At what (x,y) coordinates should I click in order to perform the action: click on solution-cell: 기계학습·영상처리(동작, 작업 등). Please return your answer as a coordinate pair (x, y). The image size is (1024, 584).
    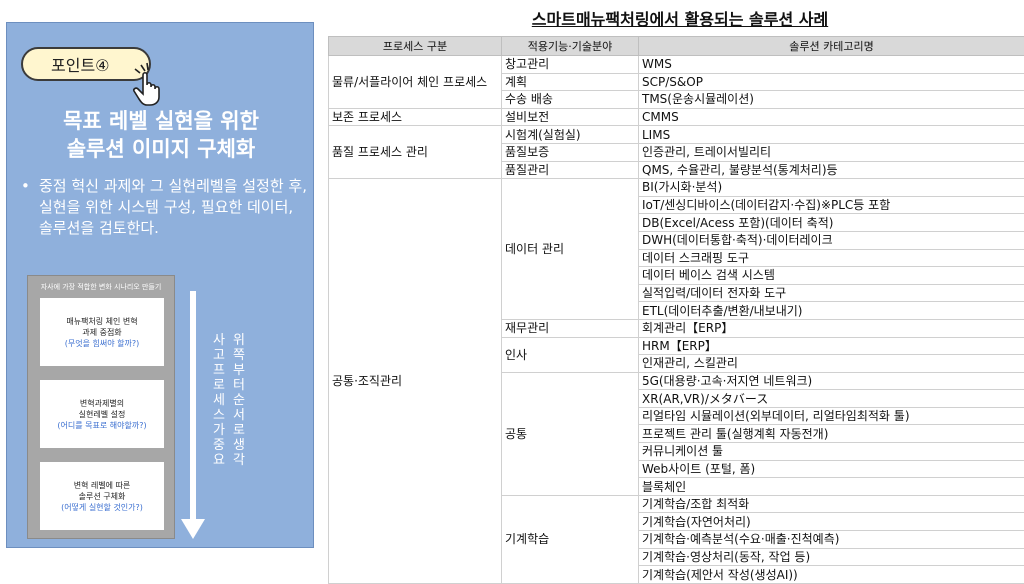
    Looking at the image, I should click on (831, 557).